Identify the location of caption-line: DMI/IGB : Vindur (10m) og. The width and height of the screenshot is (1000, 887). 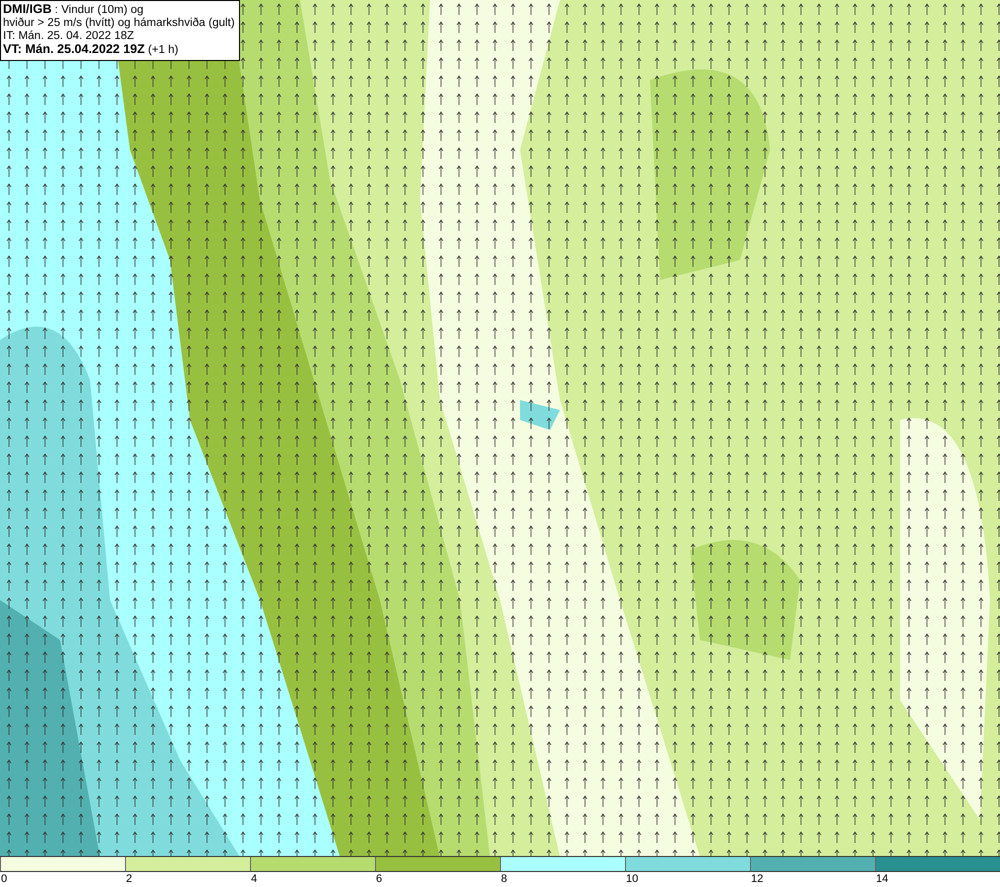
(73, 10).